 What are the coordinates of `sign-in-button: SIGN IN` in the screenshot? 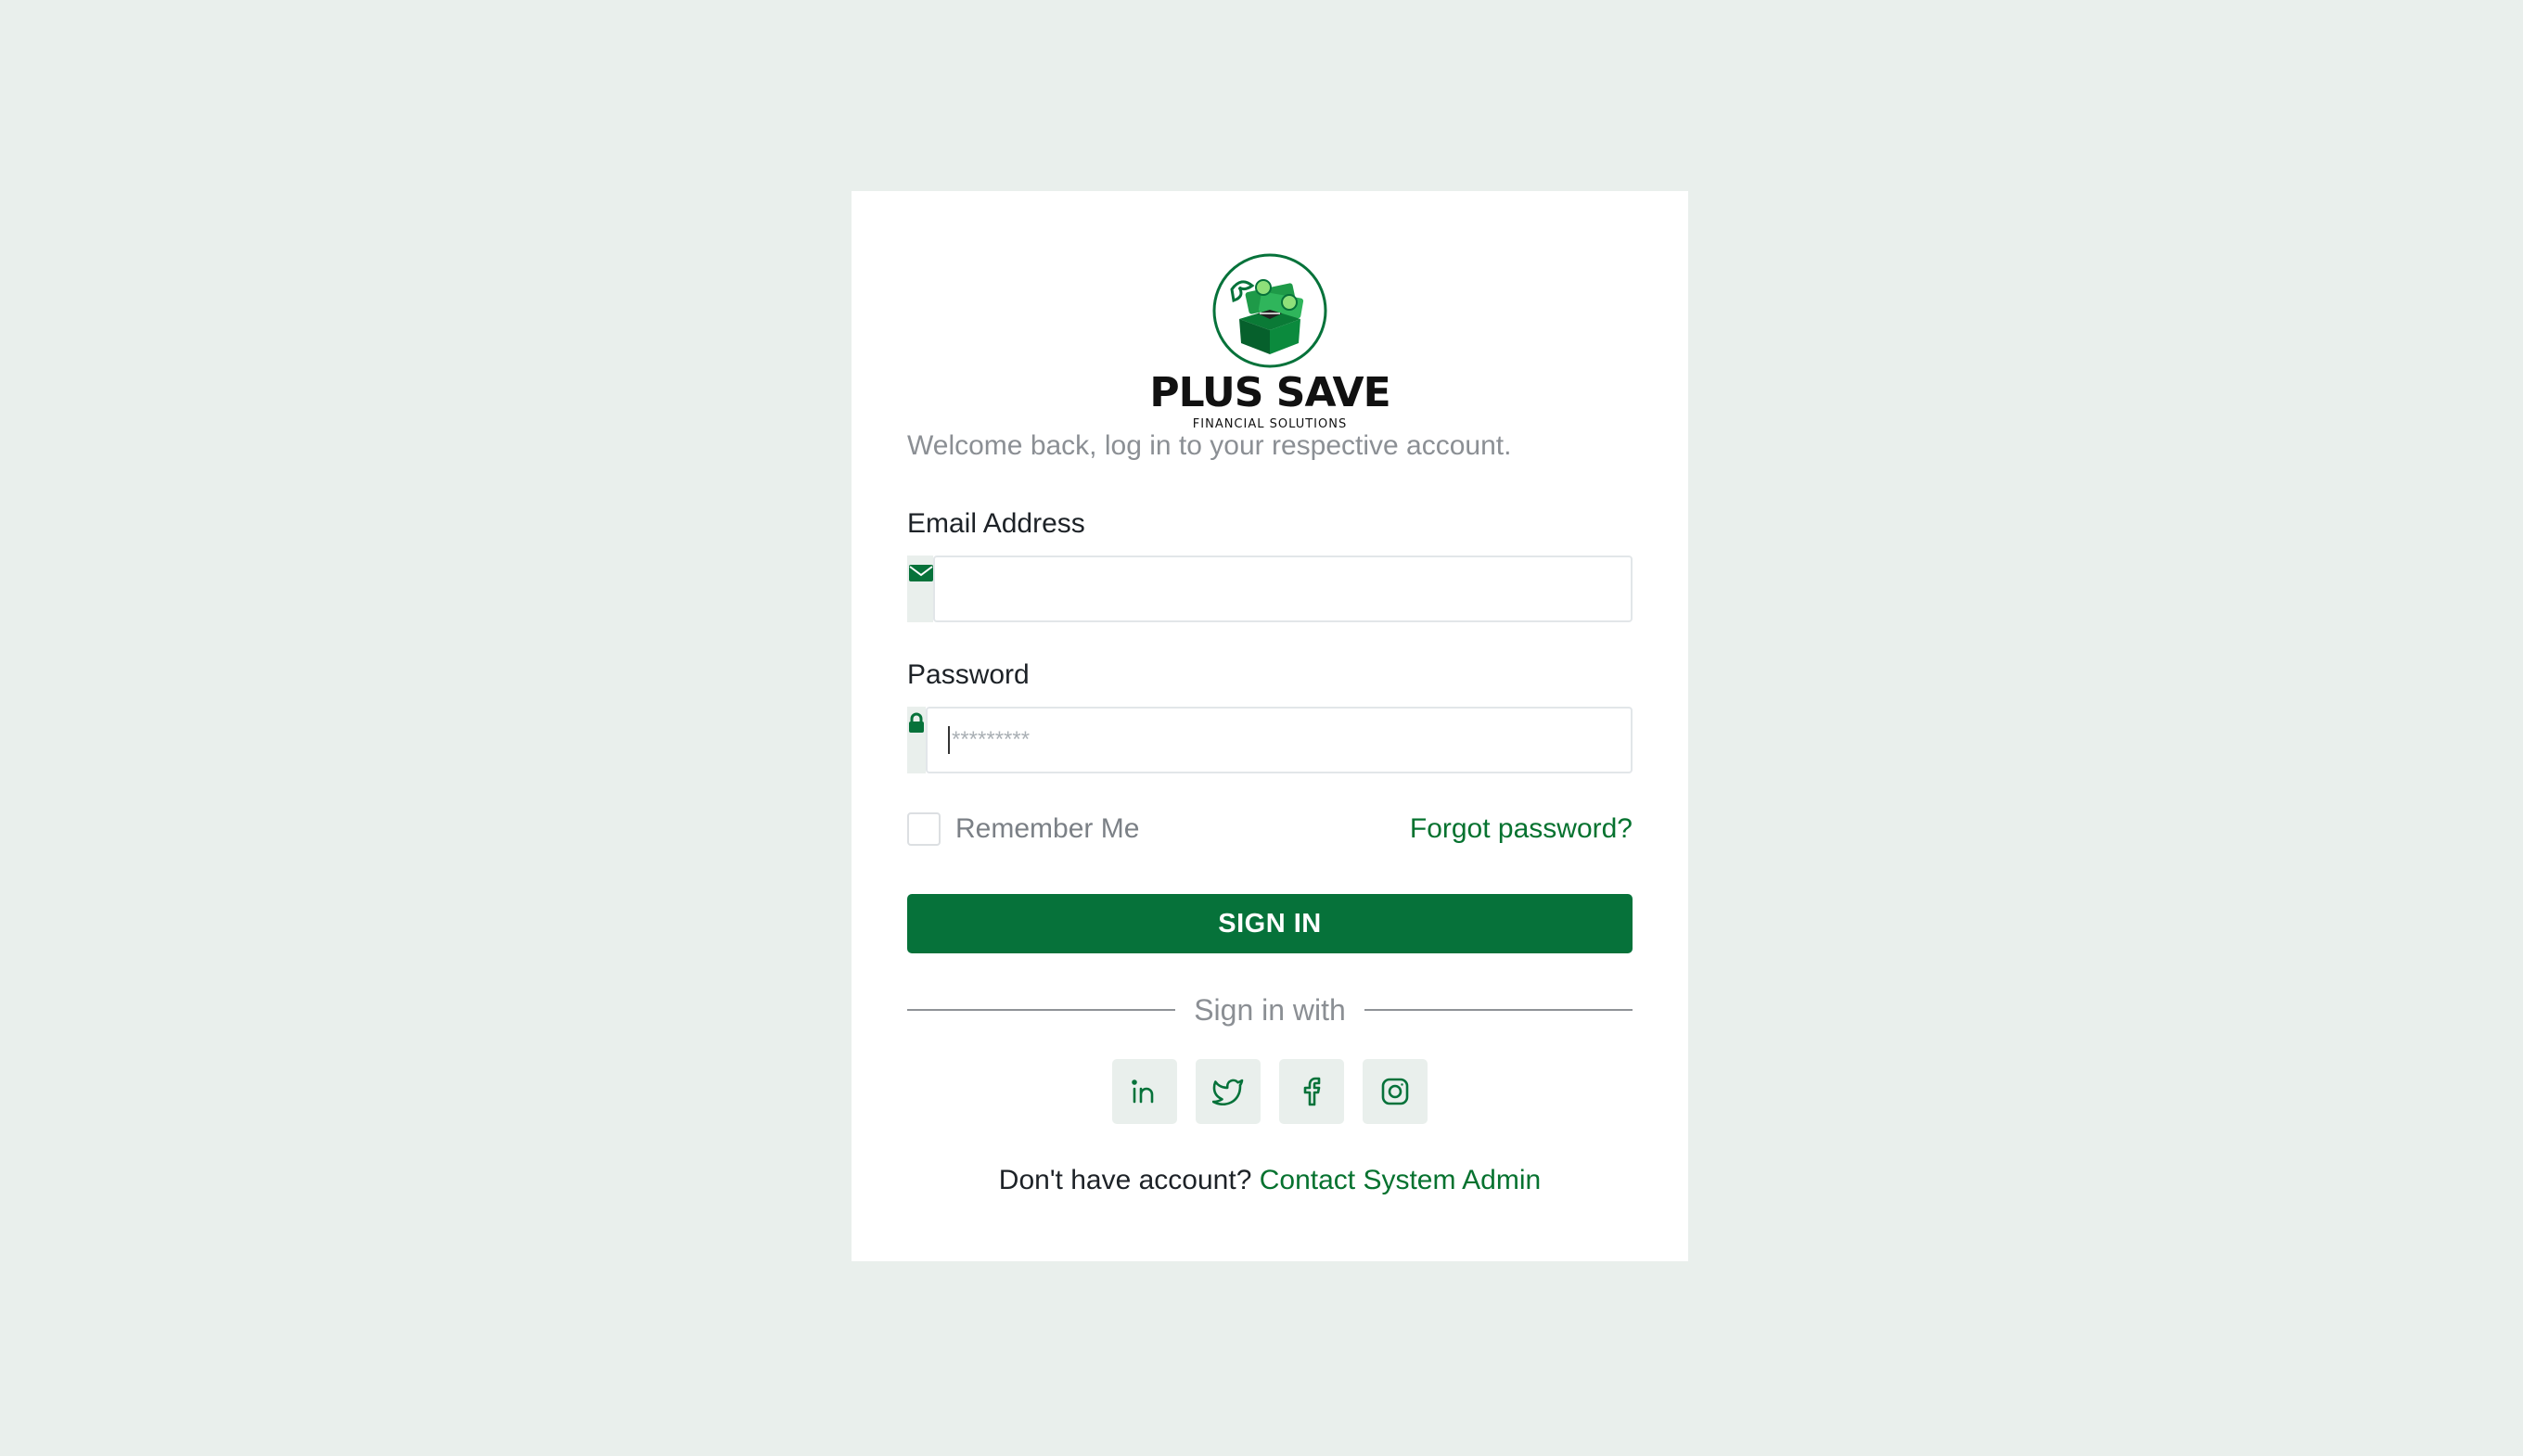 It's located at (1270, 923).